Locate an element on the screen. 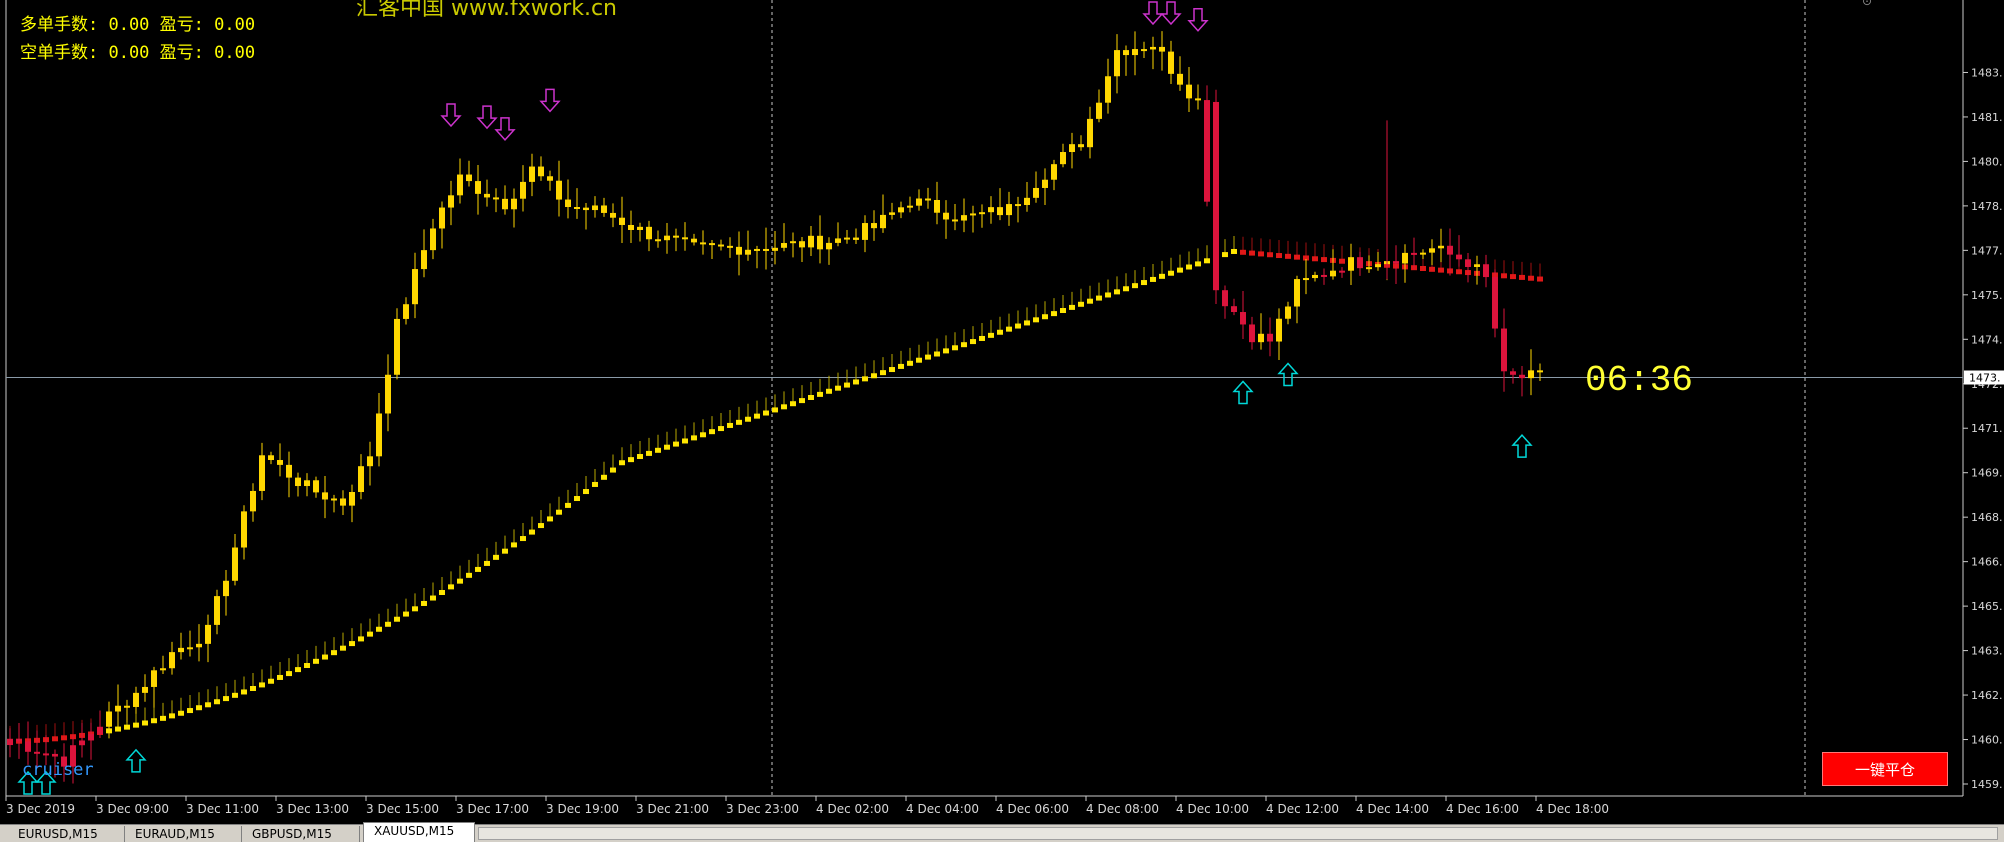  close-all-button: 一键平仓 is located at coordinates (1885, 769).